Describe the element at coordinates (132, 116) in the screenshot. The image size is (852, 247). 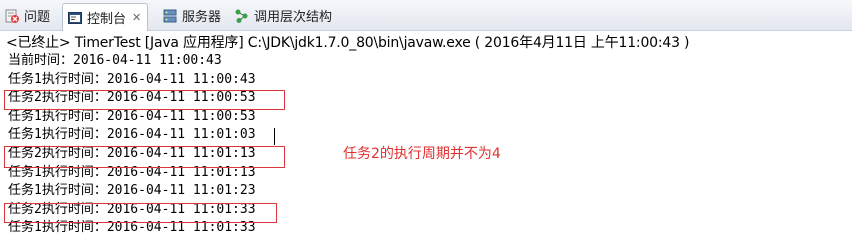
I see `log-line: 任务1执行时间：2016-04-11 11:00:53` at that location.